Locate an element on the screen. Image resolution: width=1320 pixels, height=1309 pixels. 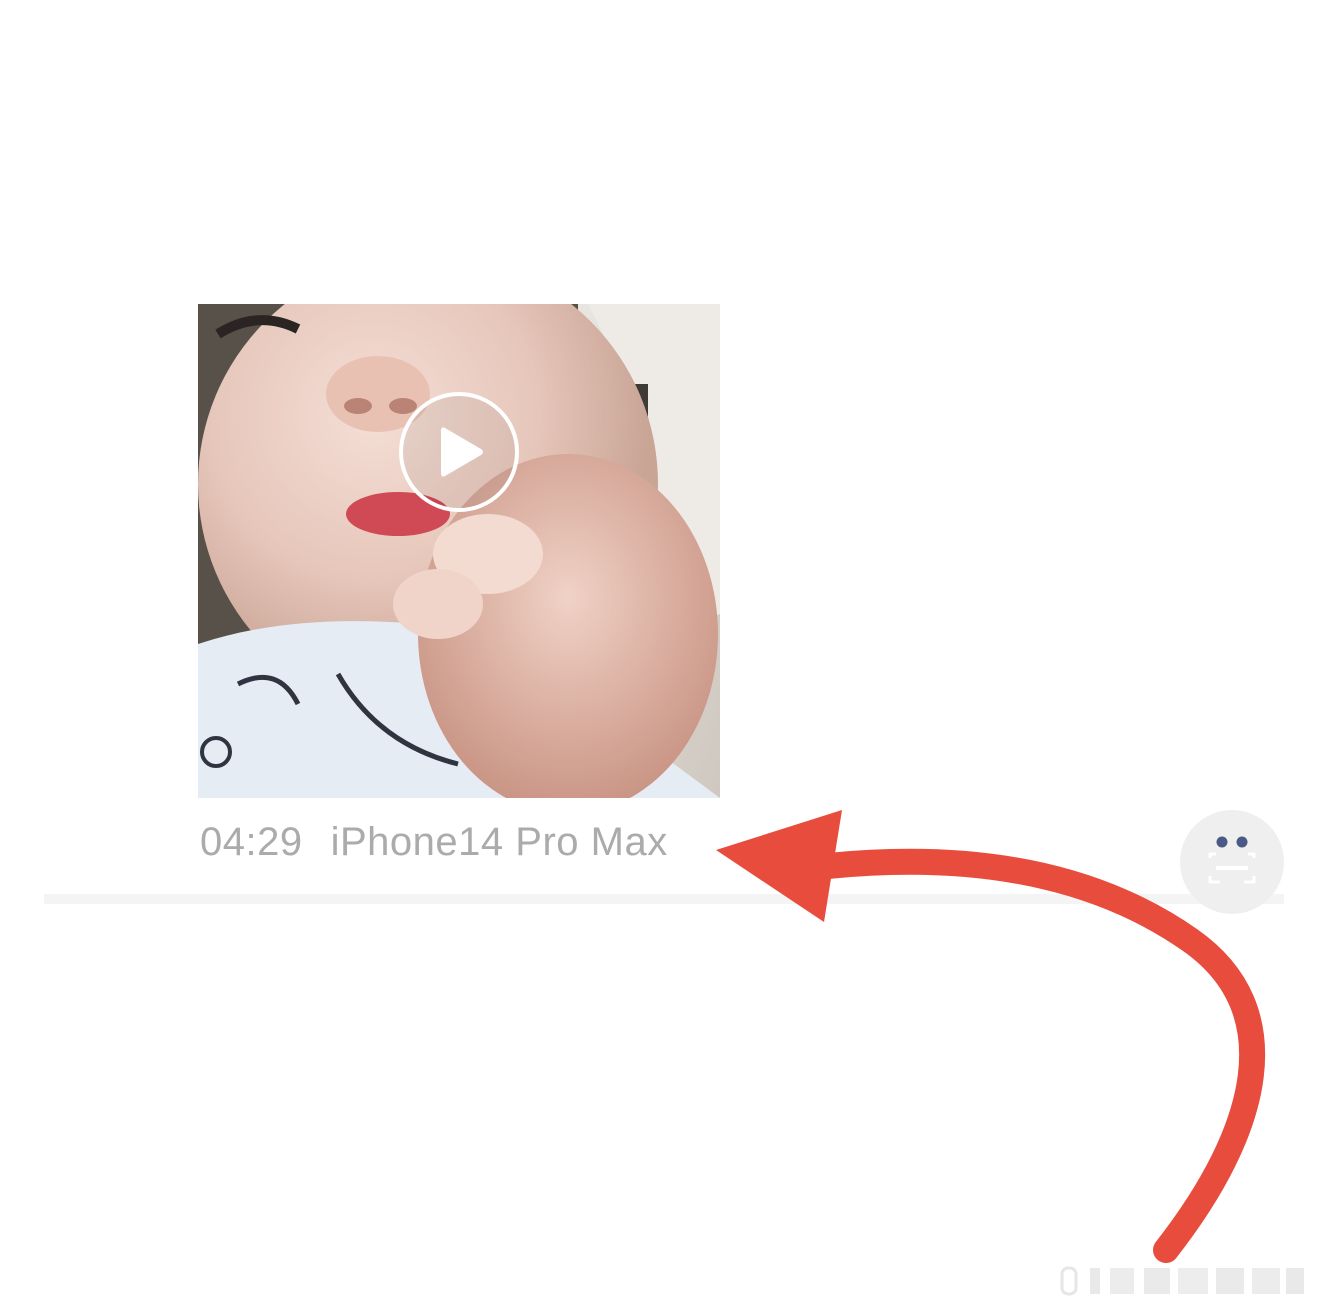
play-icon is located at coordinates (459, 452).